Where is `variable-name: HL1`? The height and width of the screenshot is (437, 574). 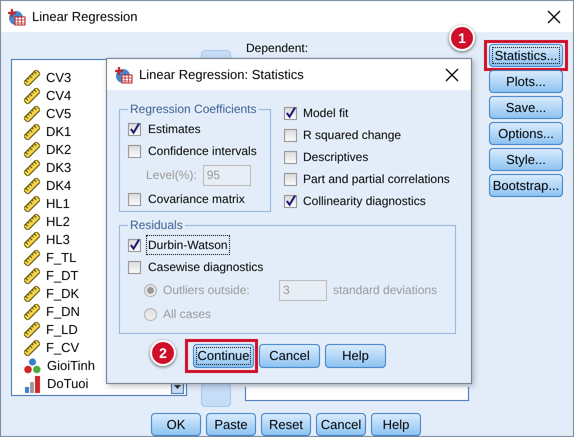 variable-name: HL1 is located at coordinates (58, 204).